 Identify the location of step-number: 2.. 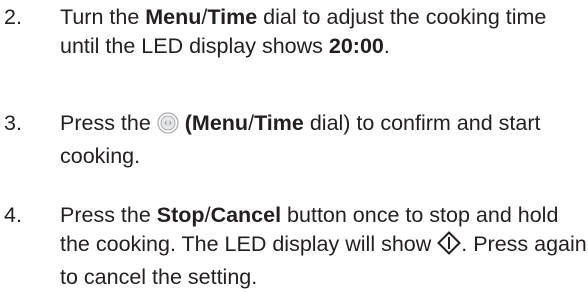
(13, 17).